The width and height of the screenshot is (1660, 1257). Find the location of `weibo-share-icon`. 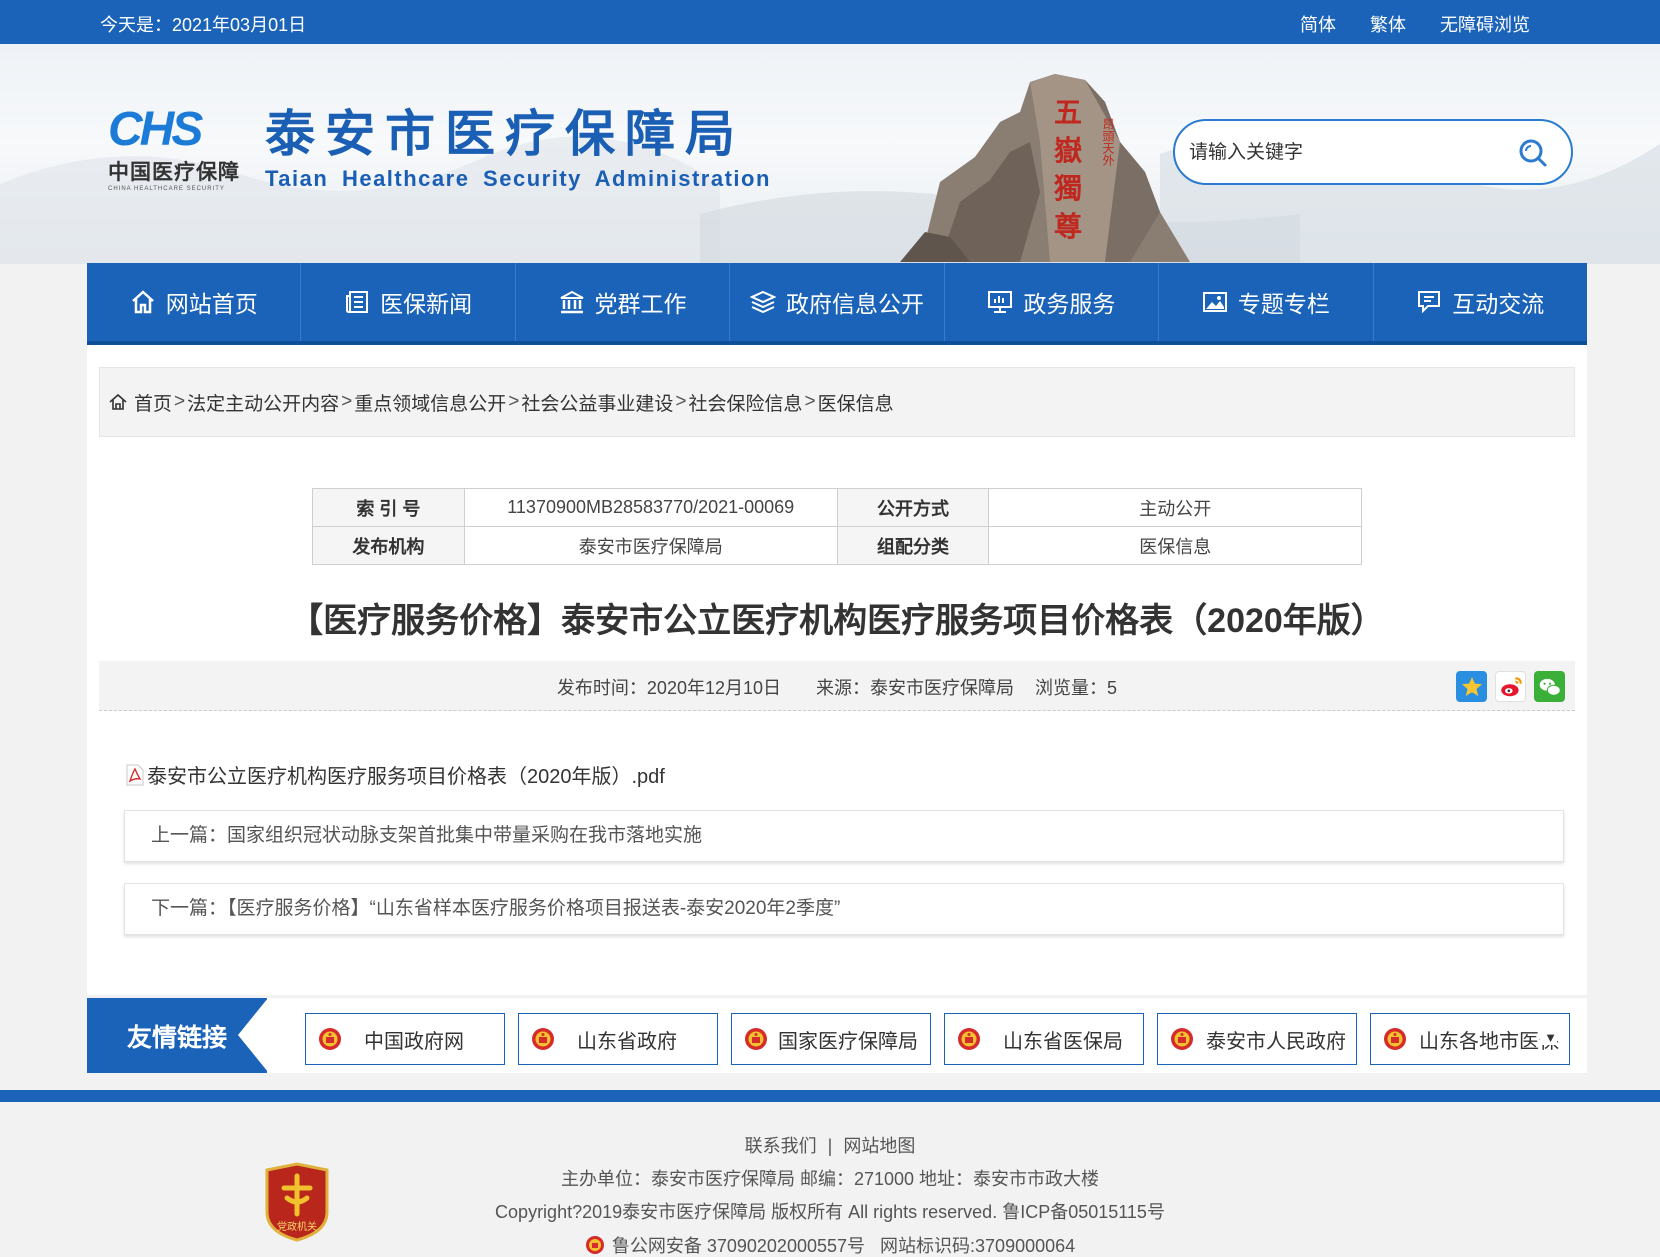

weibo-share-icon is located at coordinates (1510, 686).